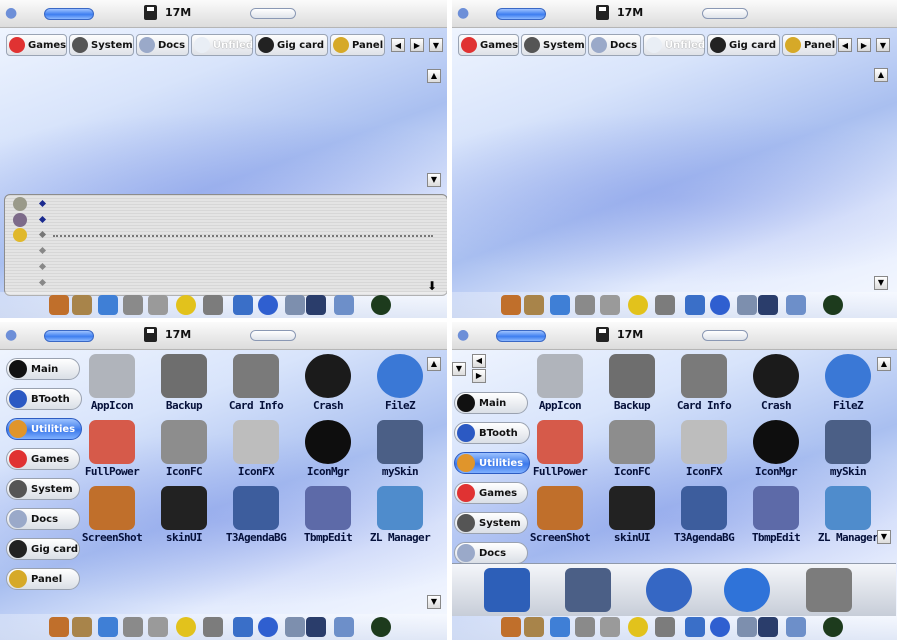 The height and width of the screenshot is (640, 897). Describe the element at coordinates (59, 627) in the screenshot. I see `screenshot-icon` at that location.